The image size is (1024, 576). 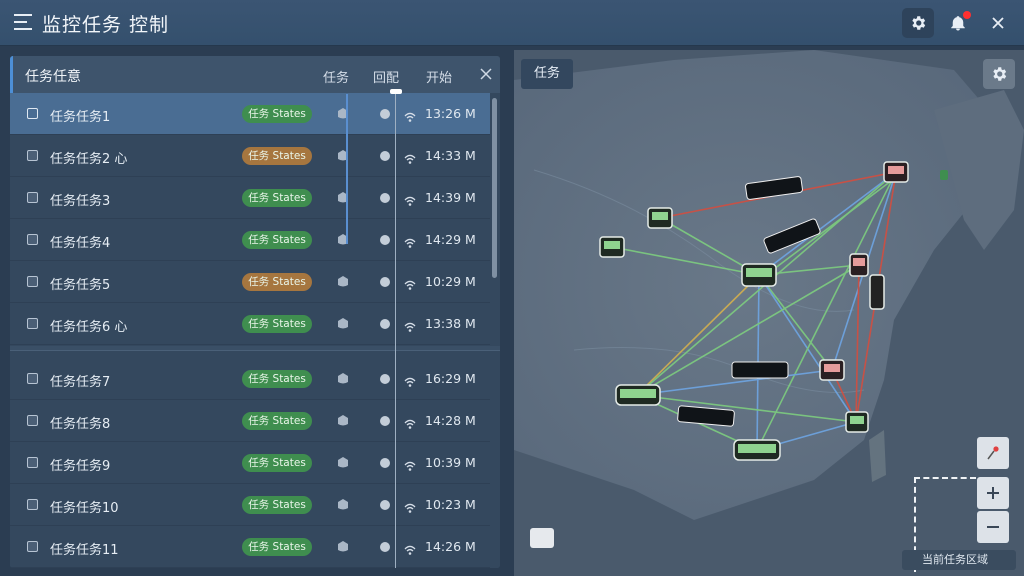 I want to click on close-panel-icon, so click(x=486, y=74).